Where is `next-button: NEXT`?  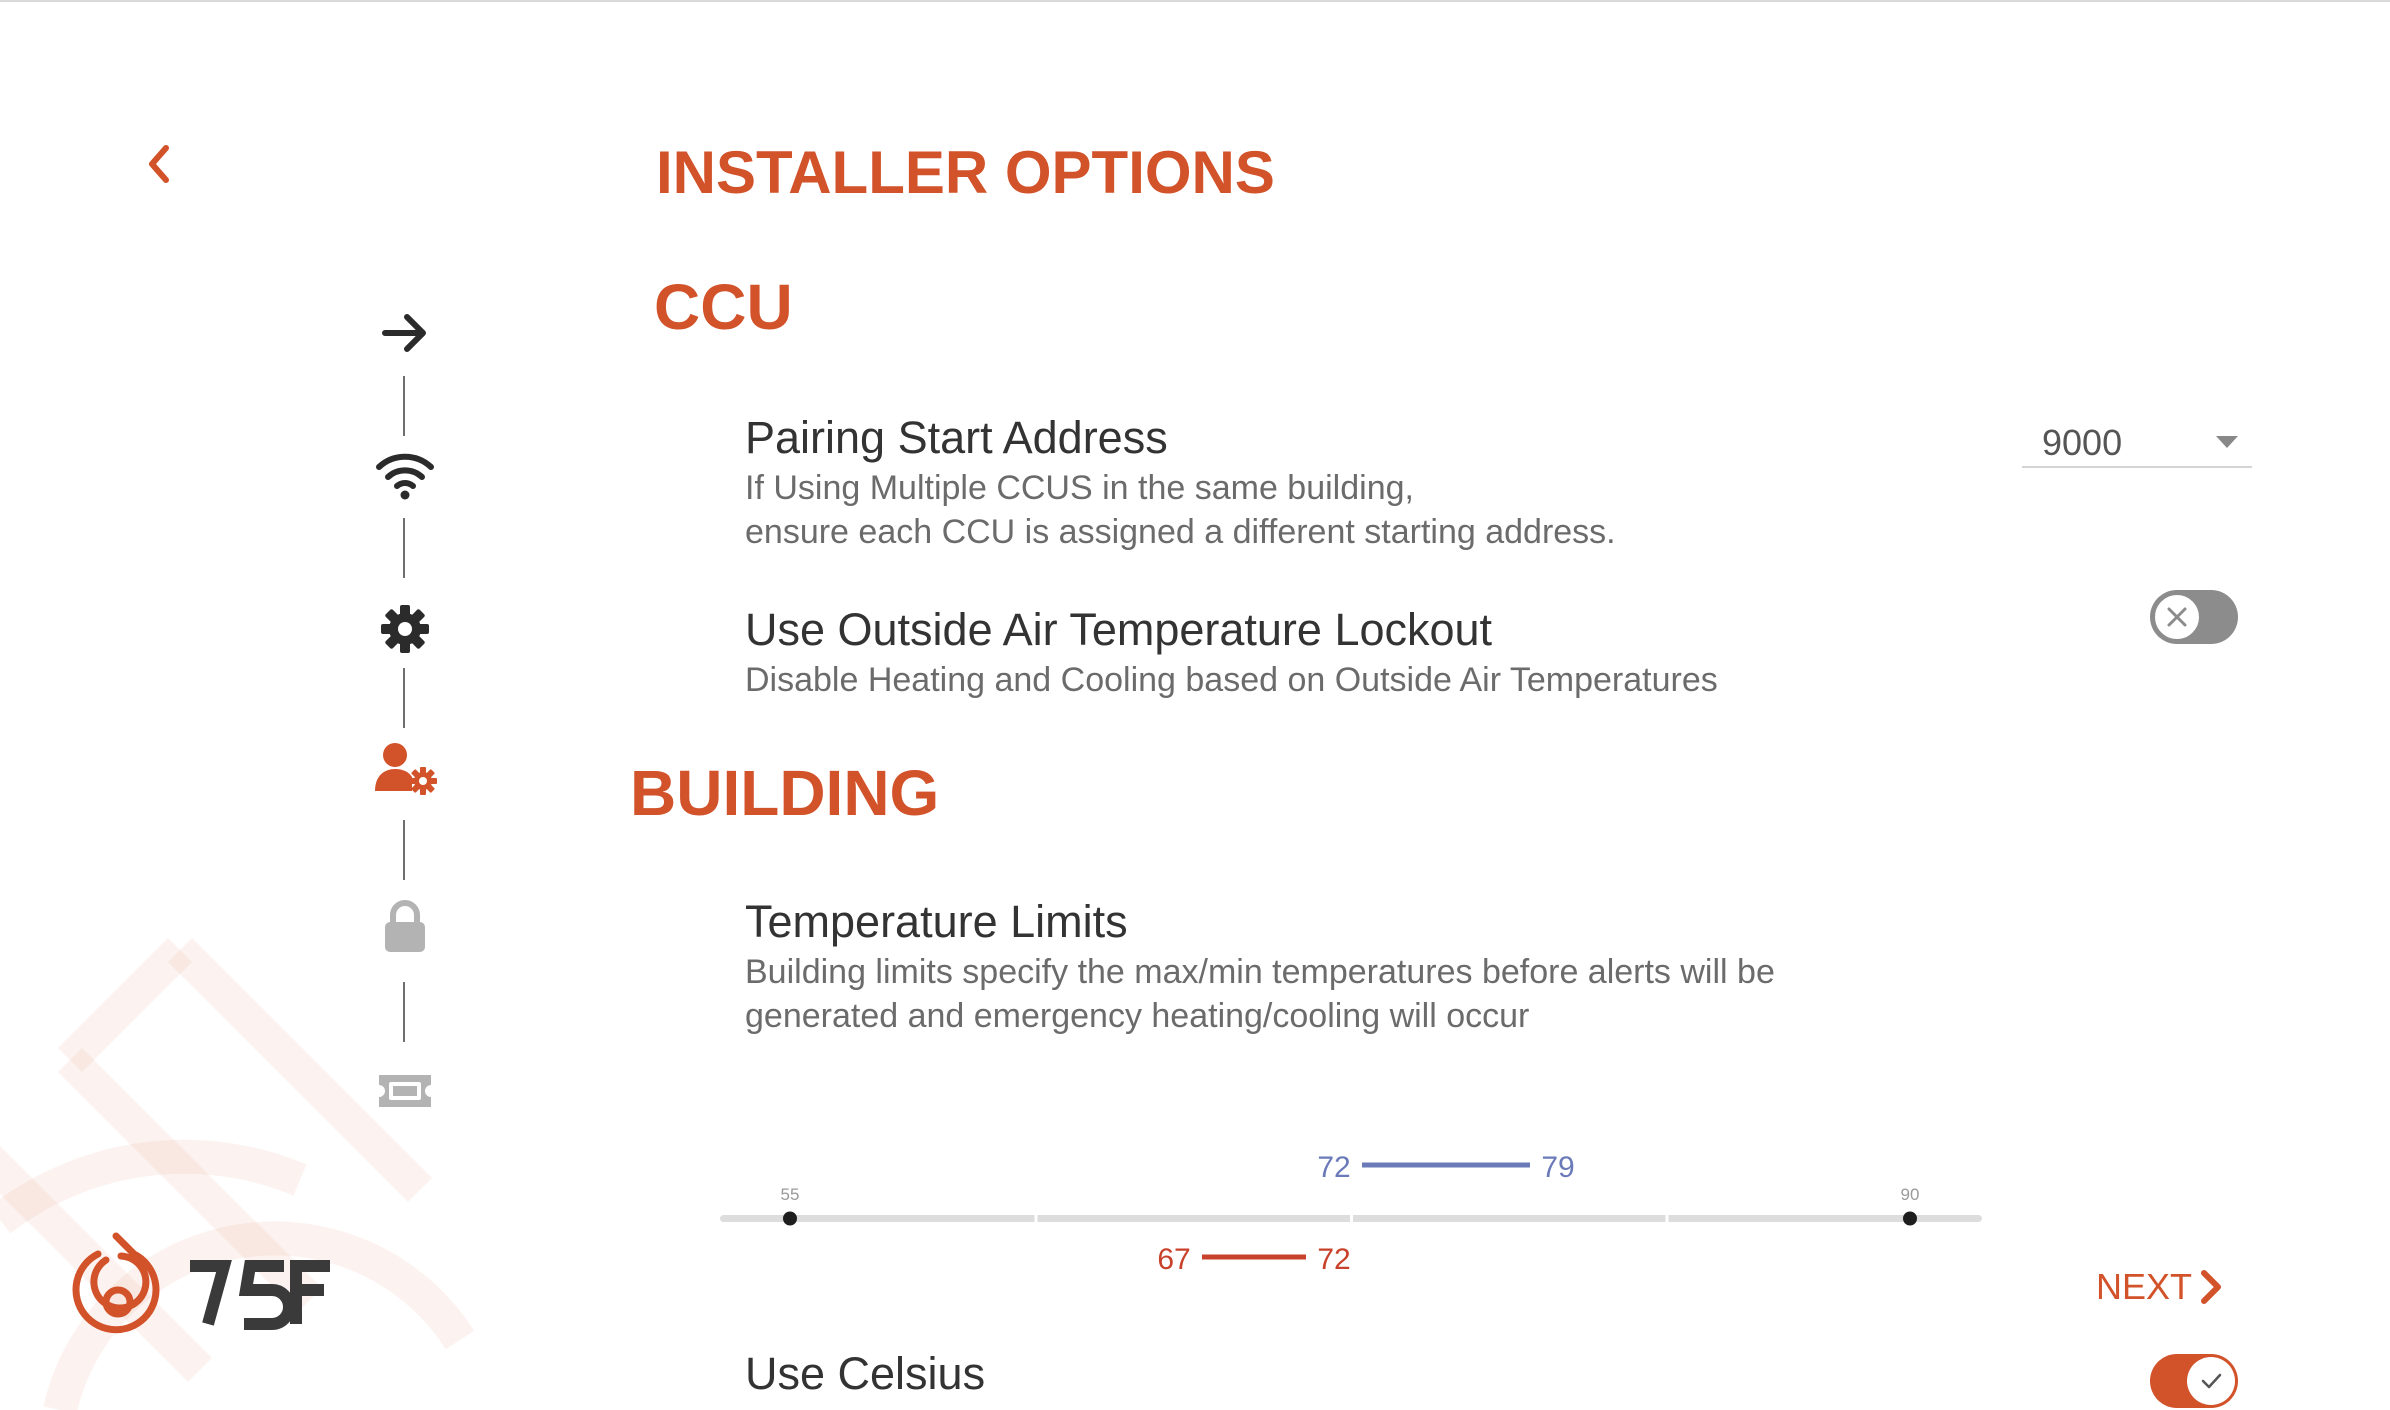
next-button: NEXT is located at coordinates (2161, 1287).